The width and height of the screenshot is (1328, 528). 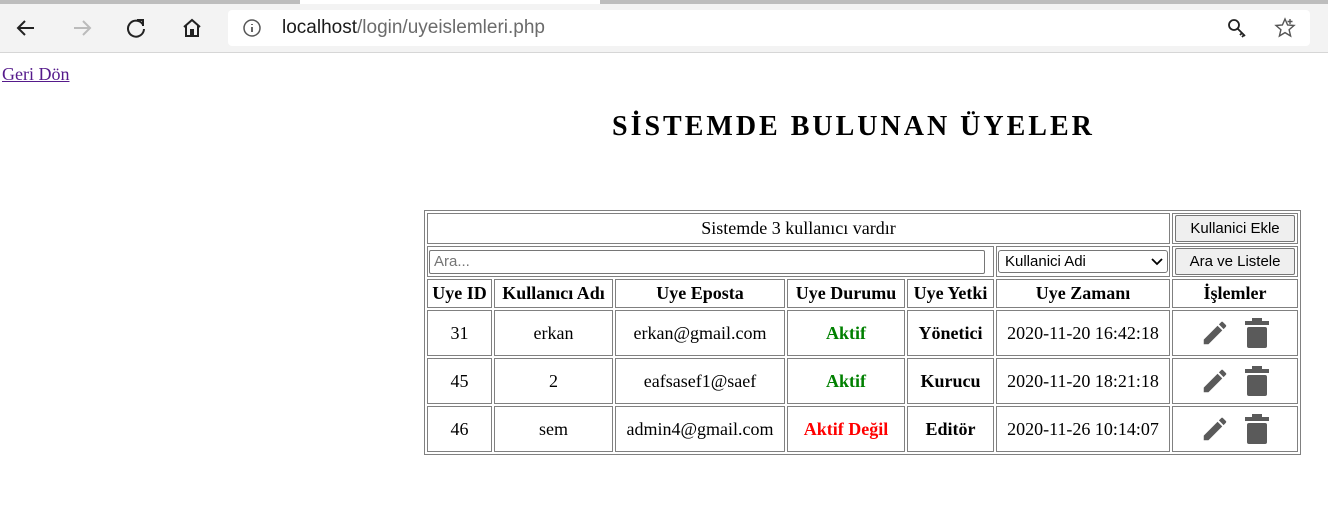 What do you see at coordinates (35, 74) in the screenshot?
I see `back-link: Geri Dön` at bounding box center [35, 74].